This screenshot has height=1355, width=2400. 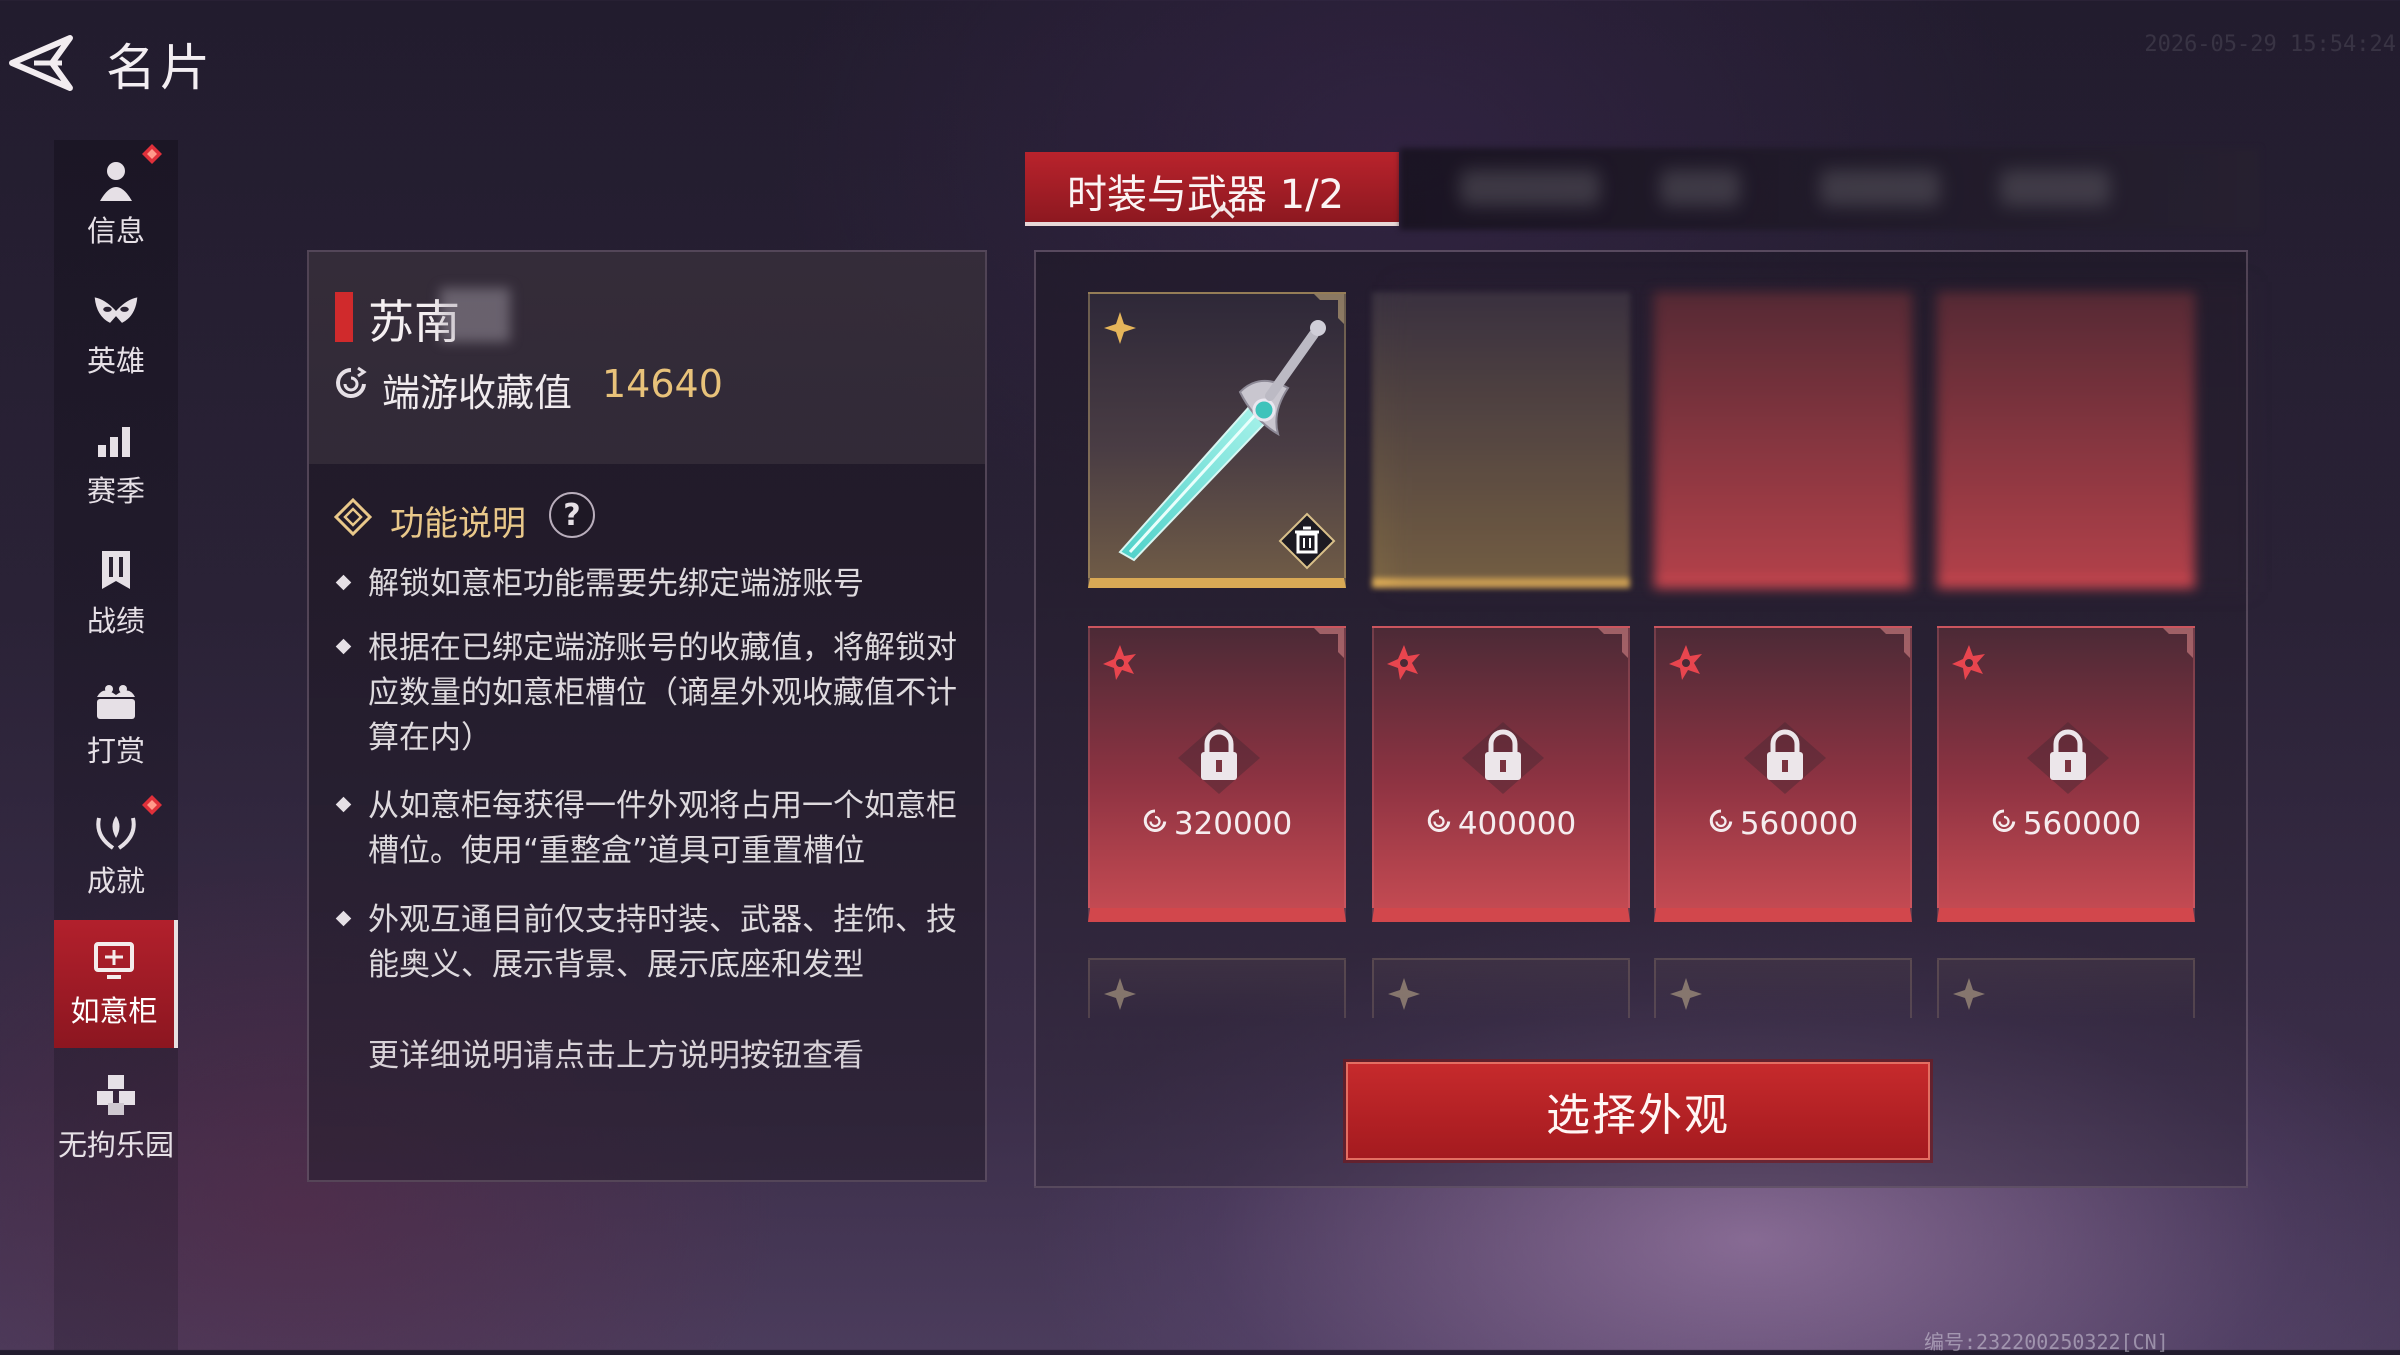 I want to click on more-info-note: 更详细说明请点击上方说明按钮查看, so click(x=616, y=1052).